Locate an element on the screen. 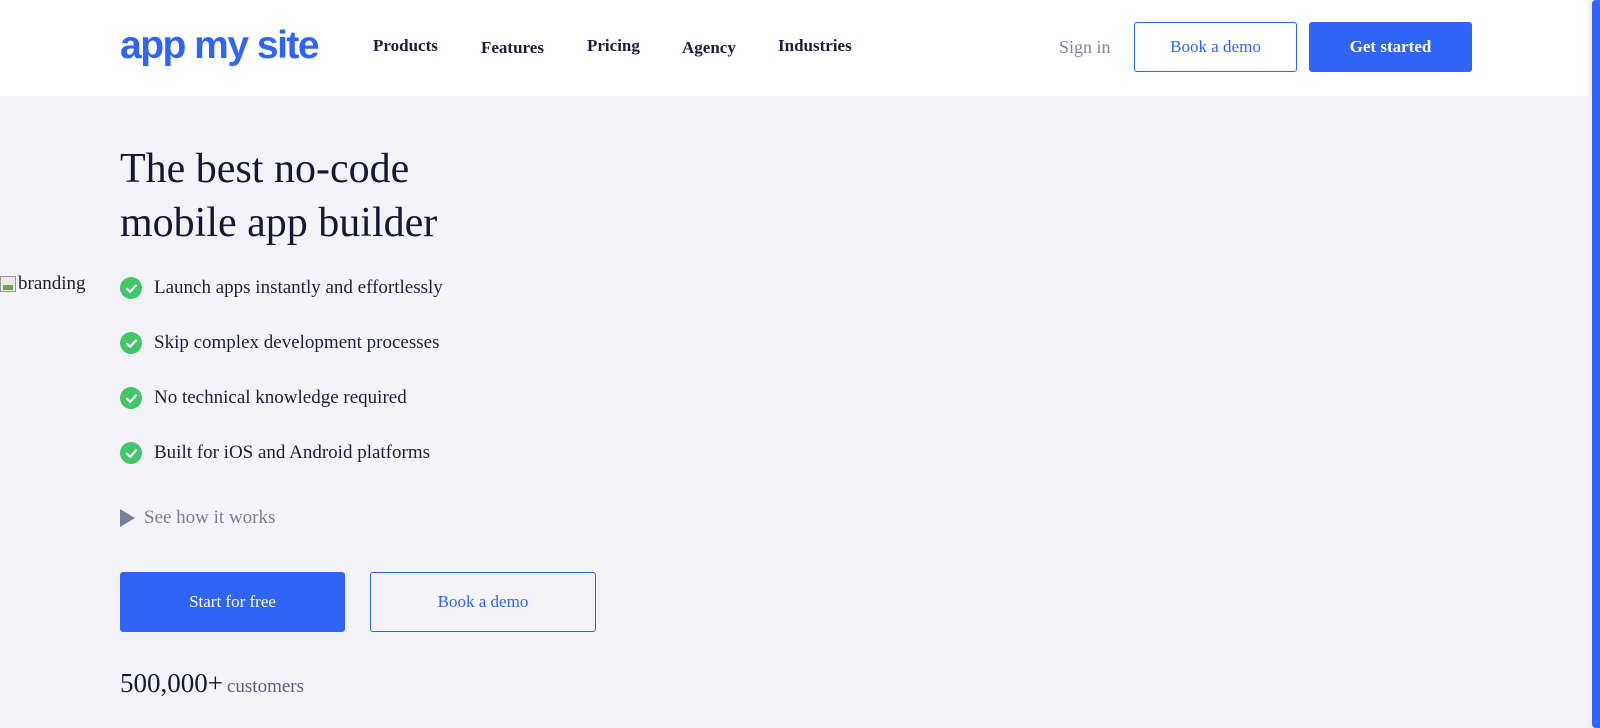 This screenshot has width=1600, height=728. nav-item-features: Features is located at coordinates (512, 48).